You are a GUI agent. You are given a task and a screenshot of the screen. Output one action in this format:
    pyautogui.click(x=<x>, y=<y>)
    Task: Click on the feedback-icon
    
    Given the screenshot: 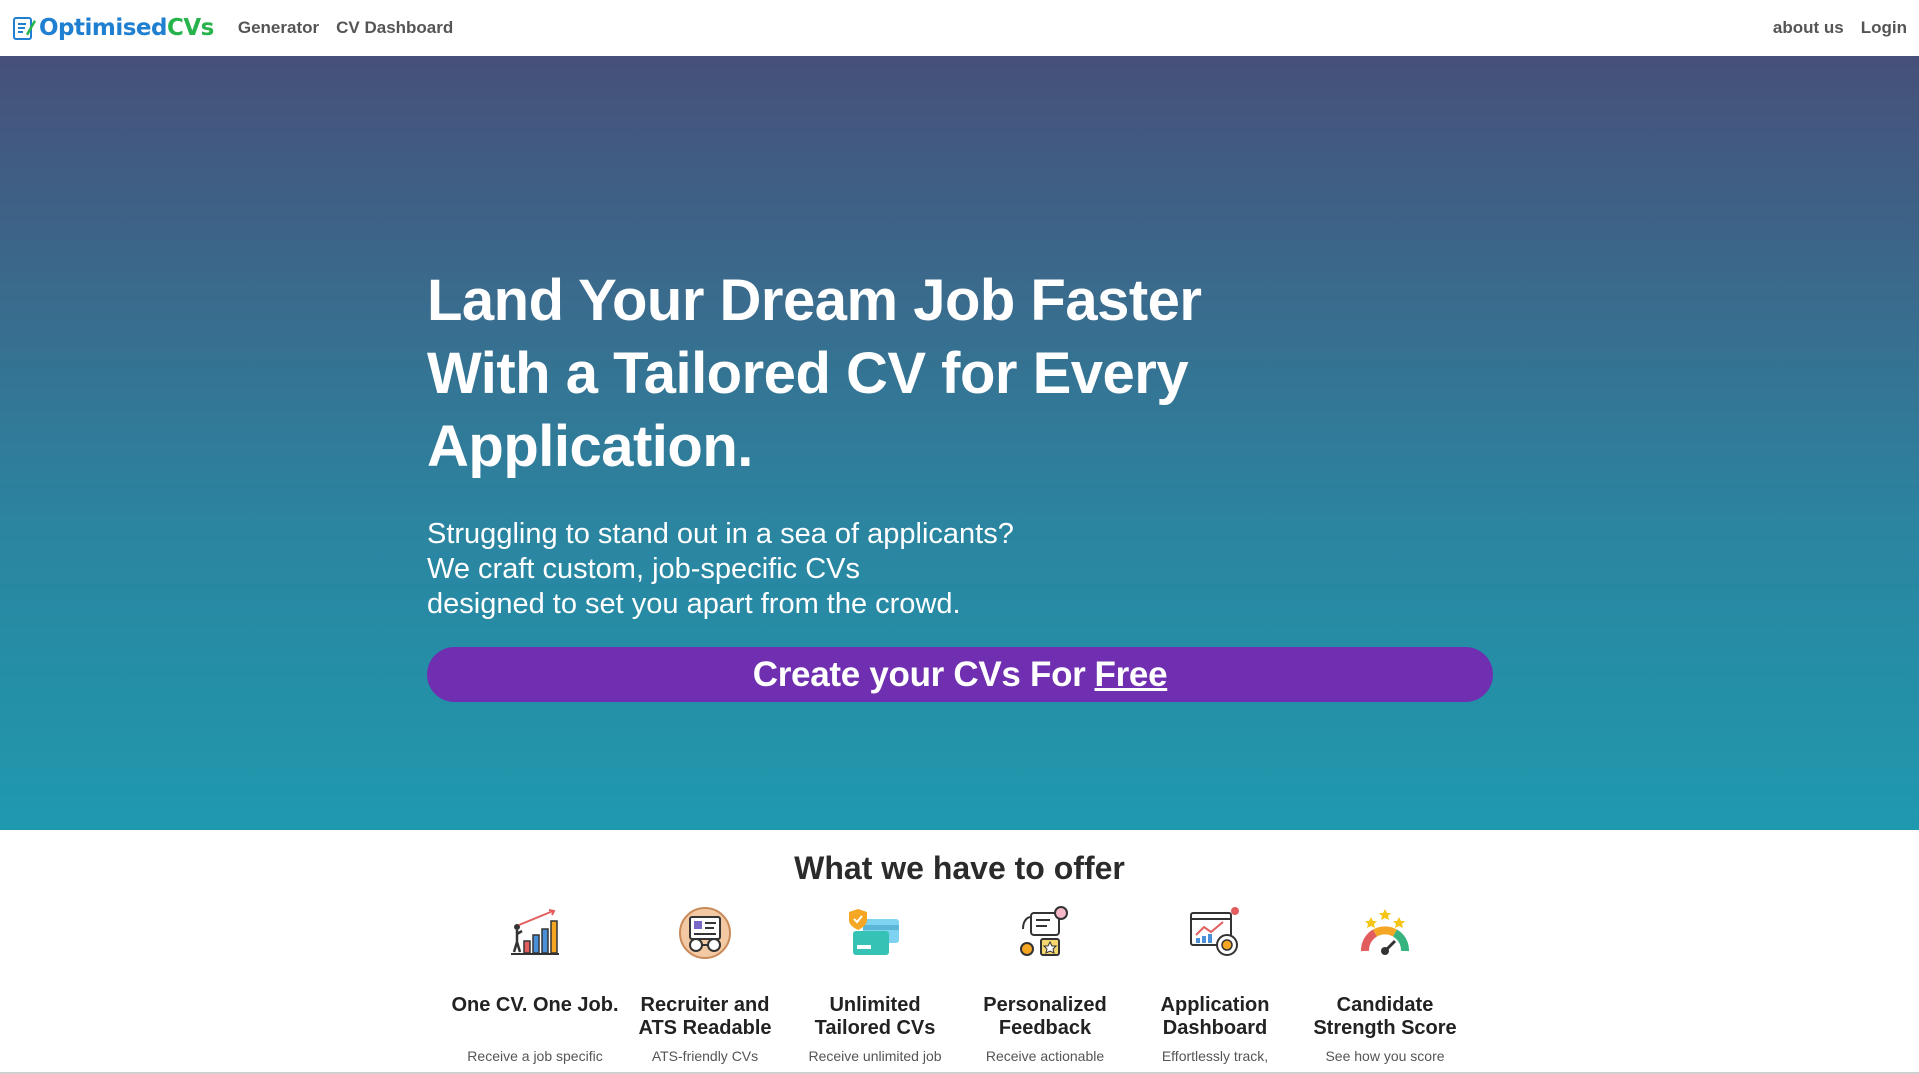 What is the action you would take?
    pyautogui.click(x=1044, y=931)
    